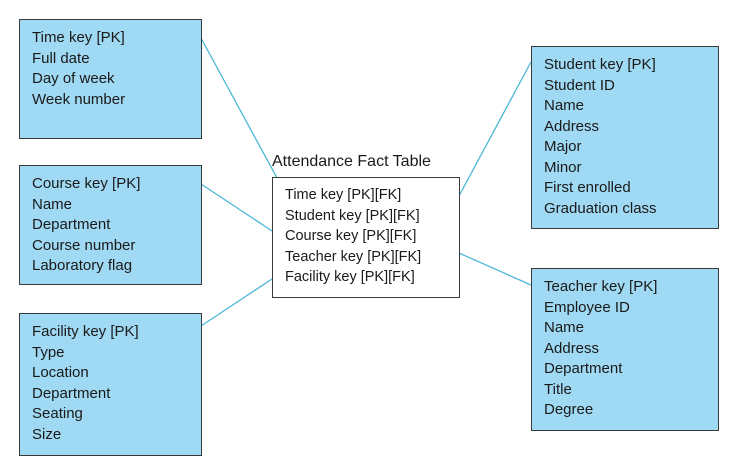 The width and height of the screenshot is (737, 462). What do you see at coordinates (601, 286) in the screenshot?
I see `teacher-field: Teacher key [PK]` at bounding box center [601, 286].